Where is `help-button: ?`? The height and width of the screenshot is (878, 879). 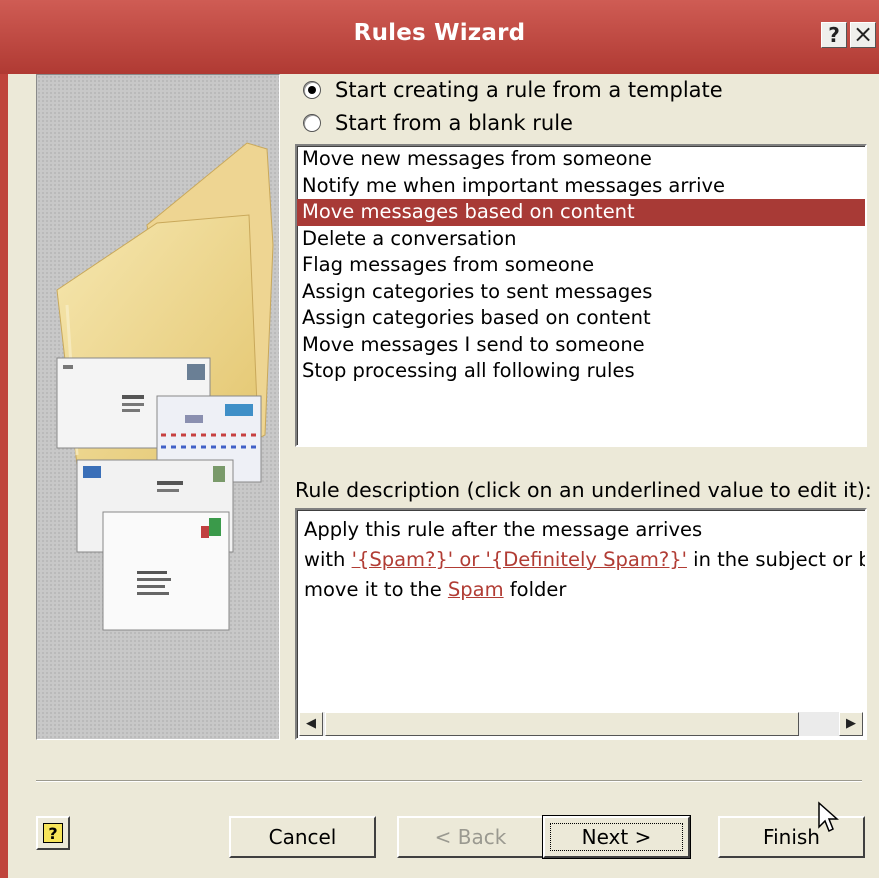 help-button: ? is located at coordinates (53, 833).